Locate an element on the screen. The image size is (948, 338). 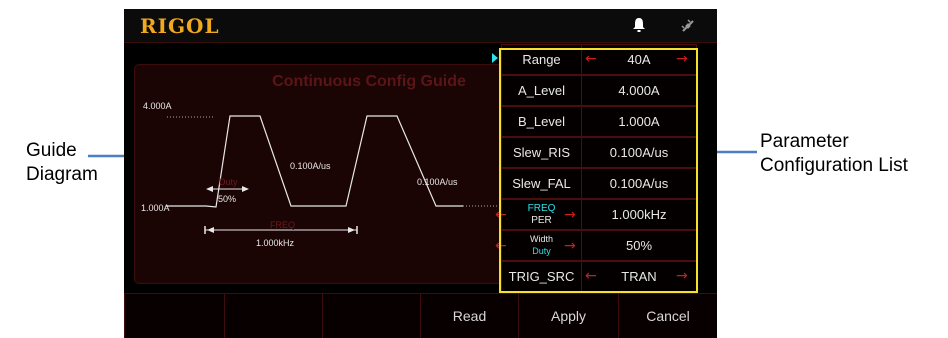
brand-logo: RIGOL is located at coordinates (180, 26).